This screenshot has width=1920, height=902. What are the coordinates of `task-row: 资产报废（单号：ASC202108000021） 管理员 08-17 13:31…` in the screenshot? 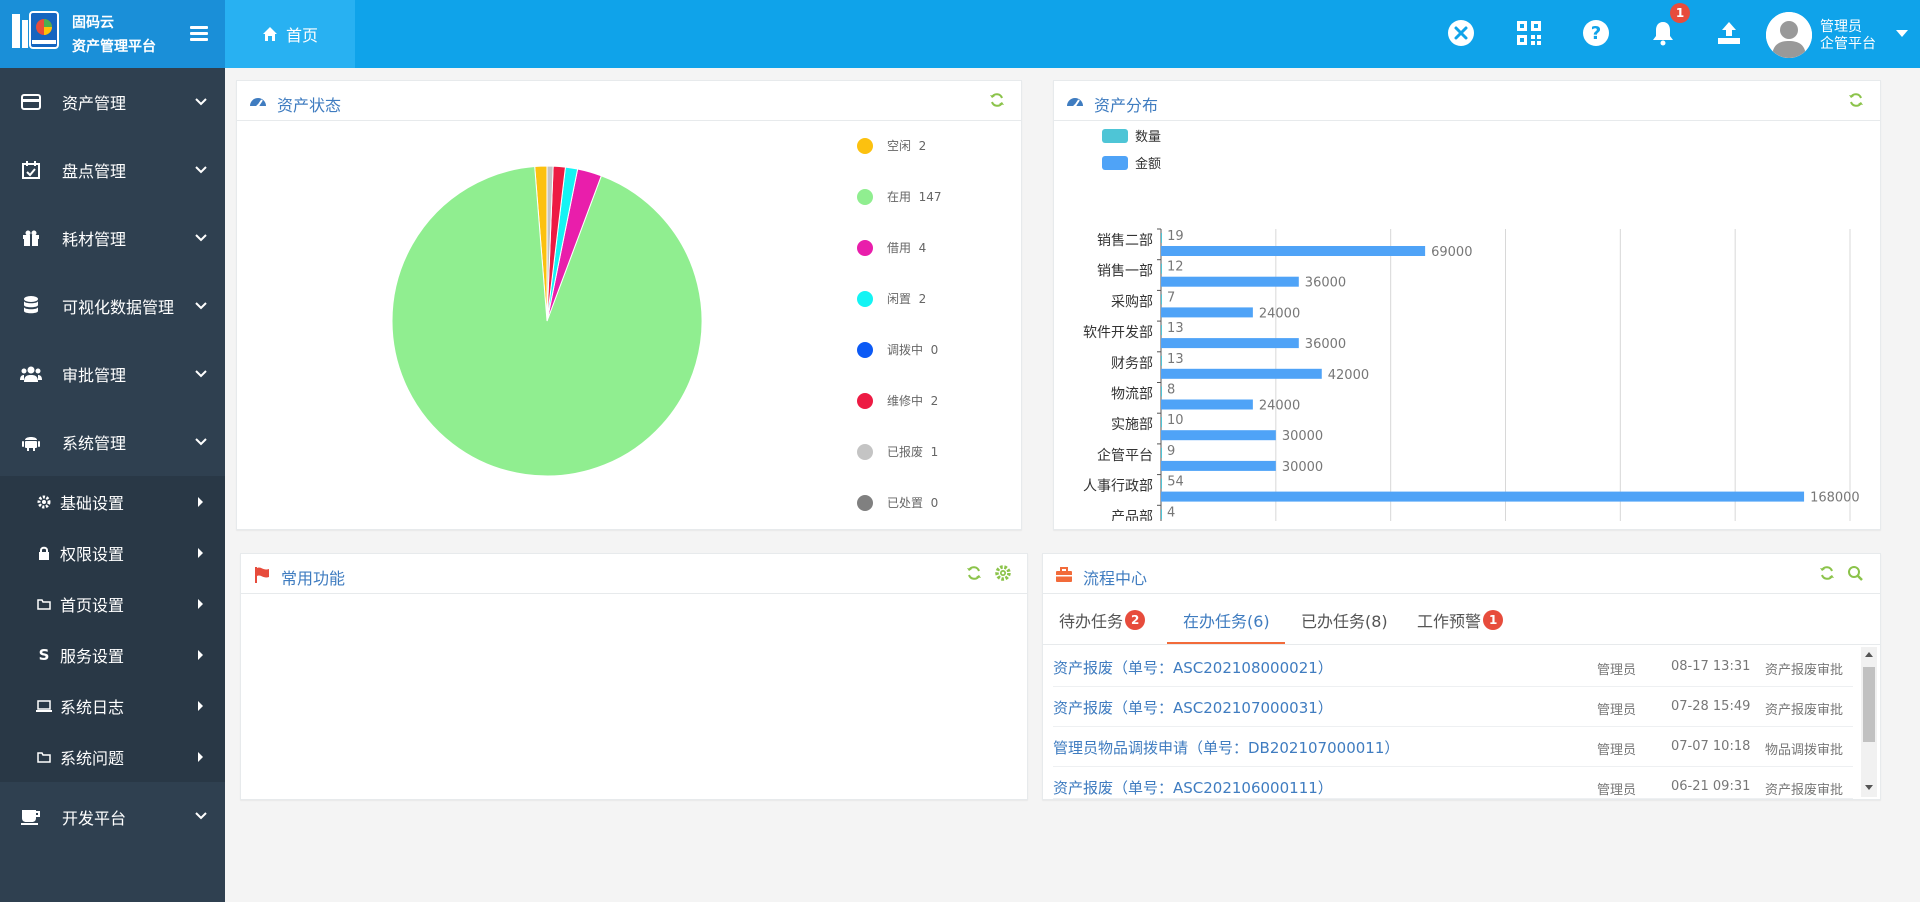 It's located at (1453, 667).